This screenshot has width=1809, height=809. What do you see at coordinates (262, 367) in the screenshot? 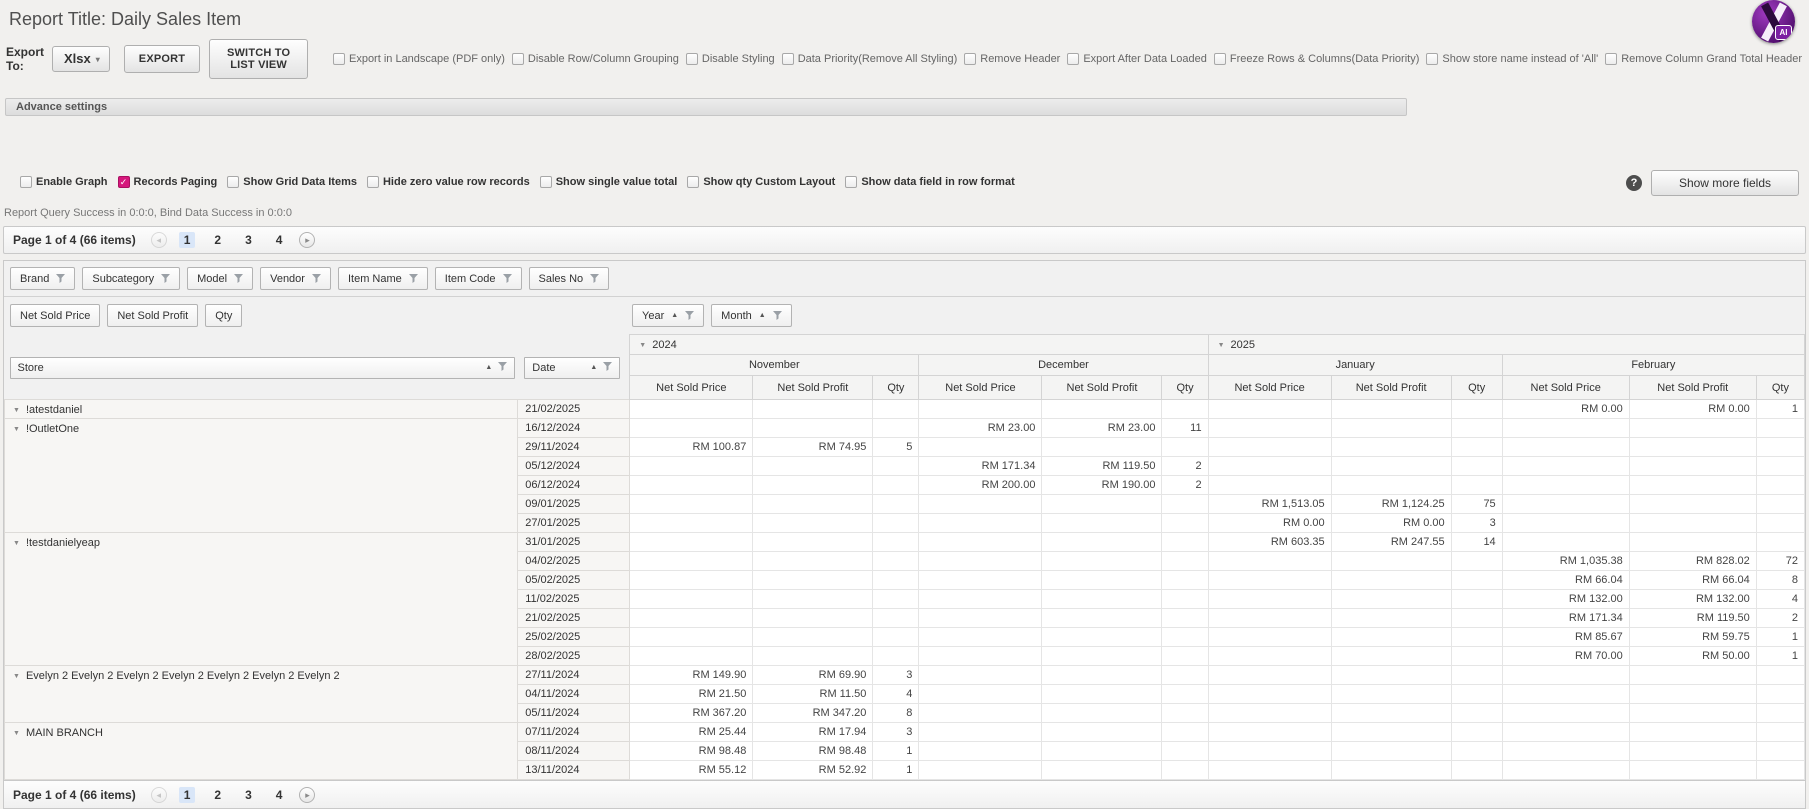
I see `store-column-header: Store ▲` at bounding box center [262, 367].